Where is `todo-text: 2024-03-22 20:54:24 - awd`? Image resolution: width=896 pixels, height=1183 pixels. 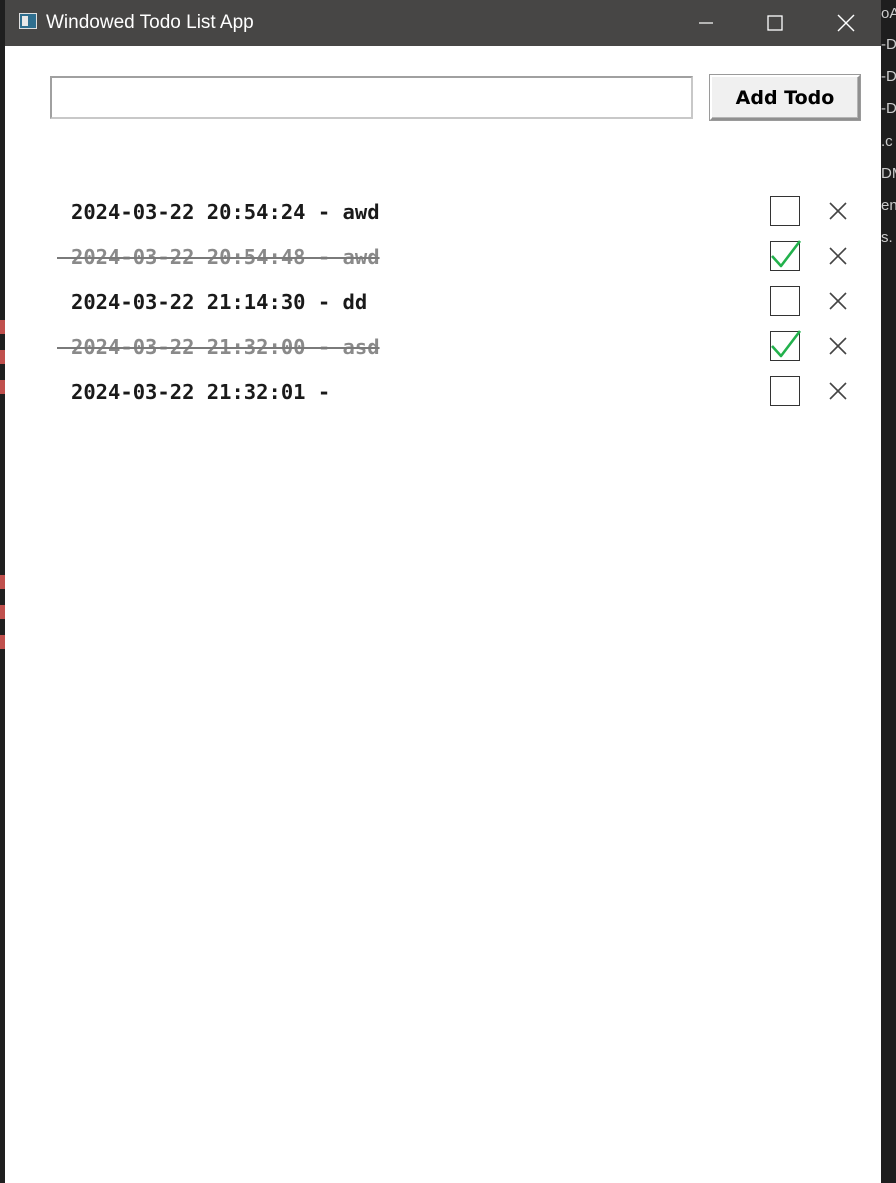
todo-text: 2024-03-22 20:54:24 - awd is located at coordinates (225, 212).